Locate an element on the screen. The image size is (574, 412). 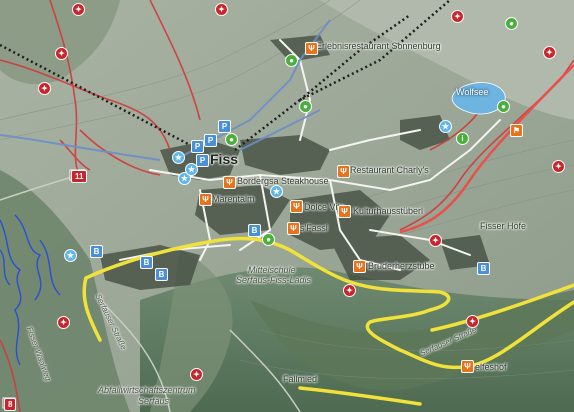
poi-label-bruderherz: Bruderherzstube is located at coordinates (401, 266).